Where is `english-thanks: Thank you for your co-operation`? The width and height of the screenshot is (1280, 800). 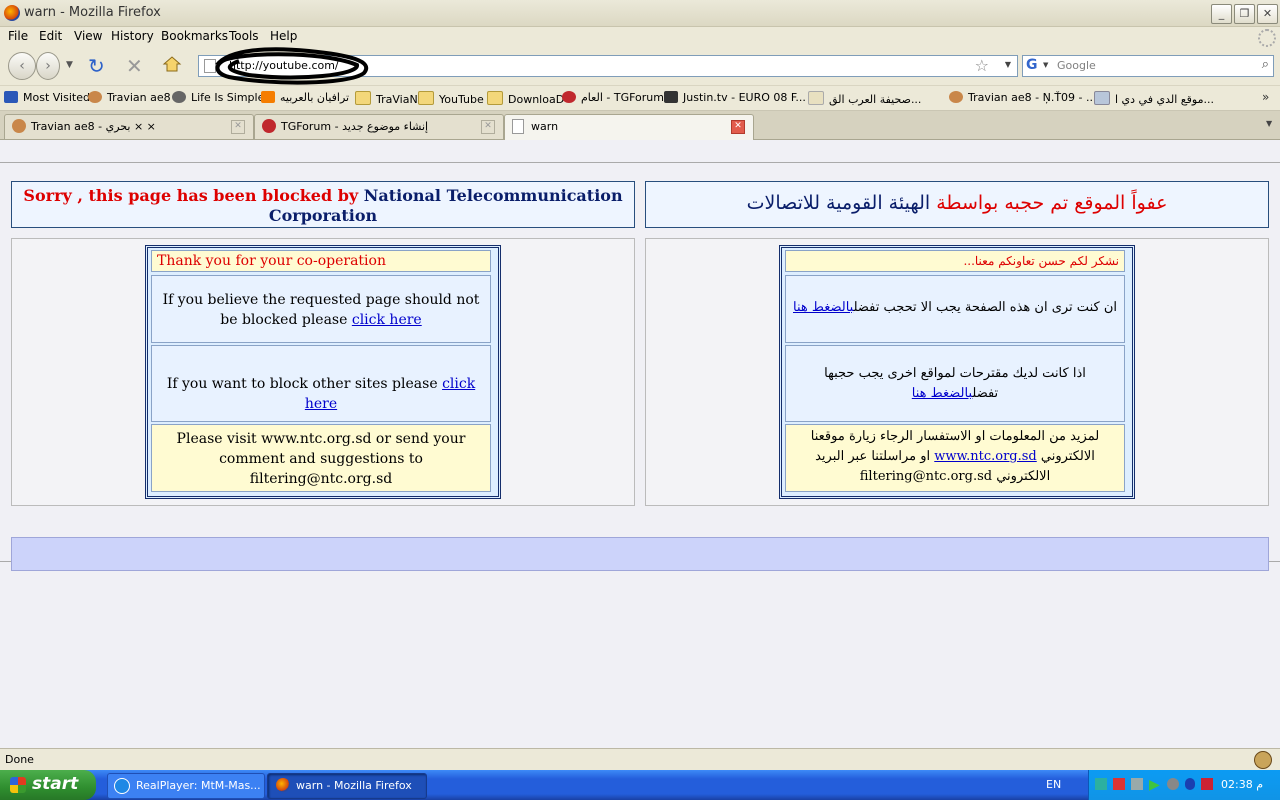
english-thanks: Thank you for your co-operation is located at coordinates (321, 261).